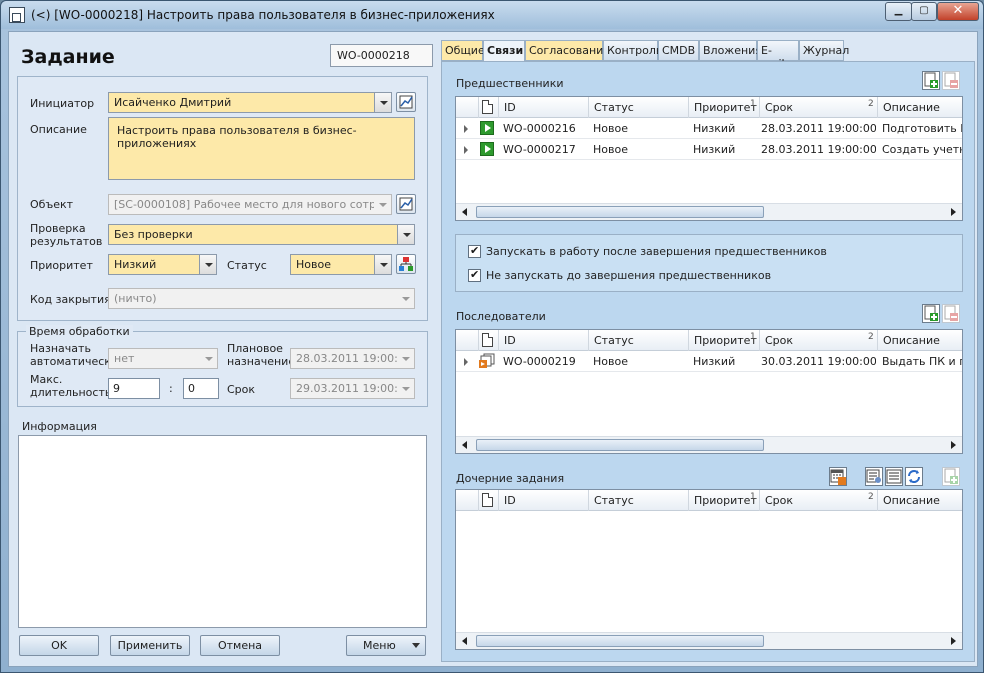 The image size is (984, 673). What do you see at coordinates (162, 264) in the screenshot?
I see `priority-combo: Низкий` at bounding box center [162, 264].